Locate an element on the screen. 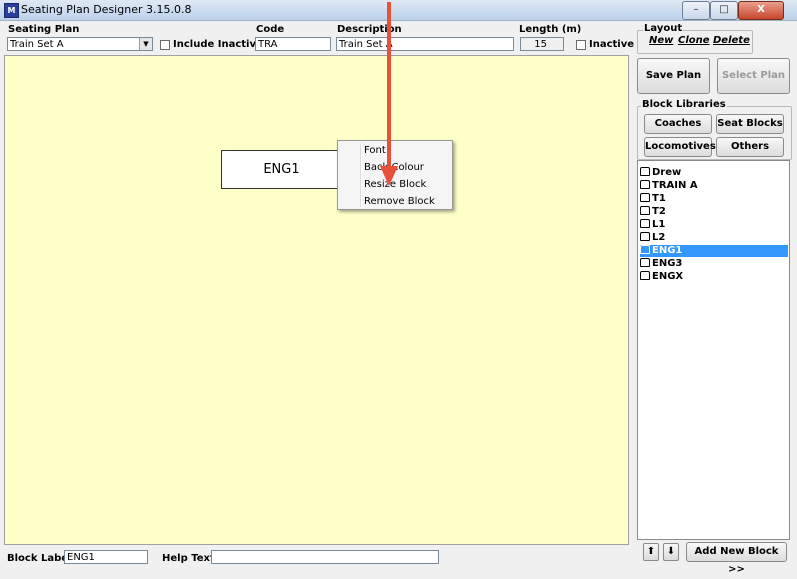 This screenshot has width=797, height=579. inactive-label: Inactive is located at coordinates (612, 44).